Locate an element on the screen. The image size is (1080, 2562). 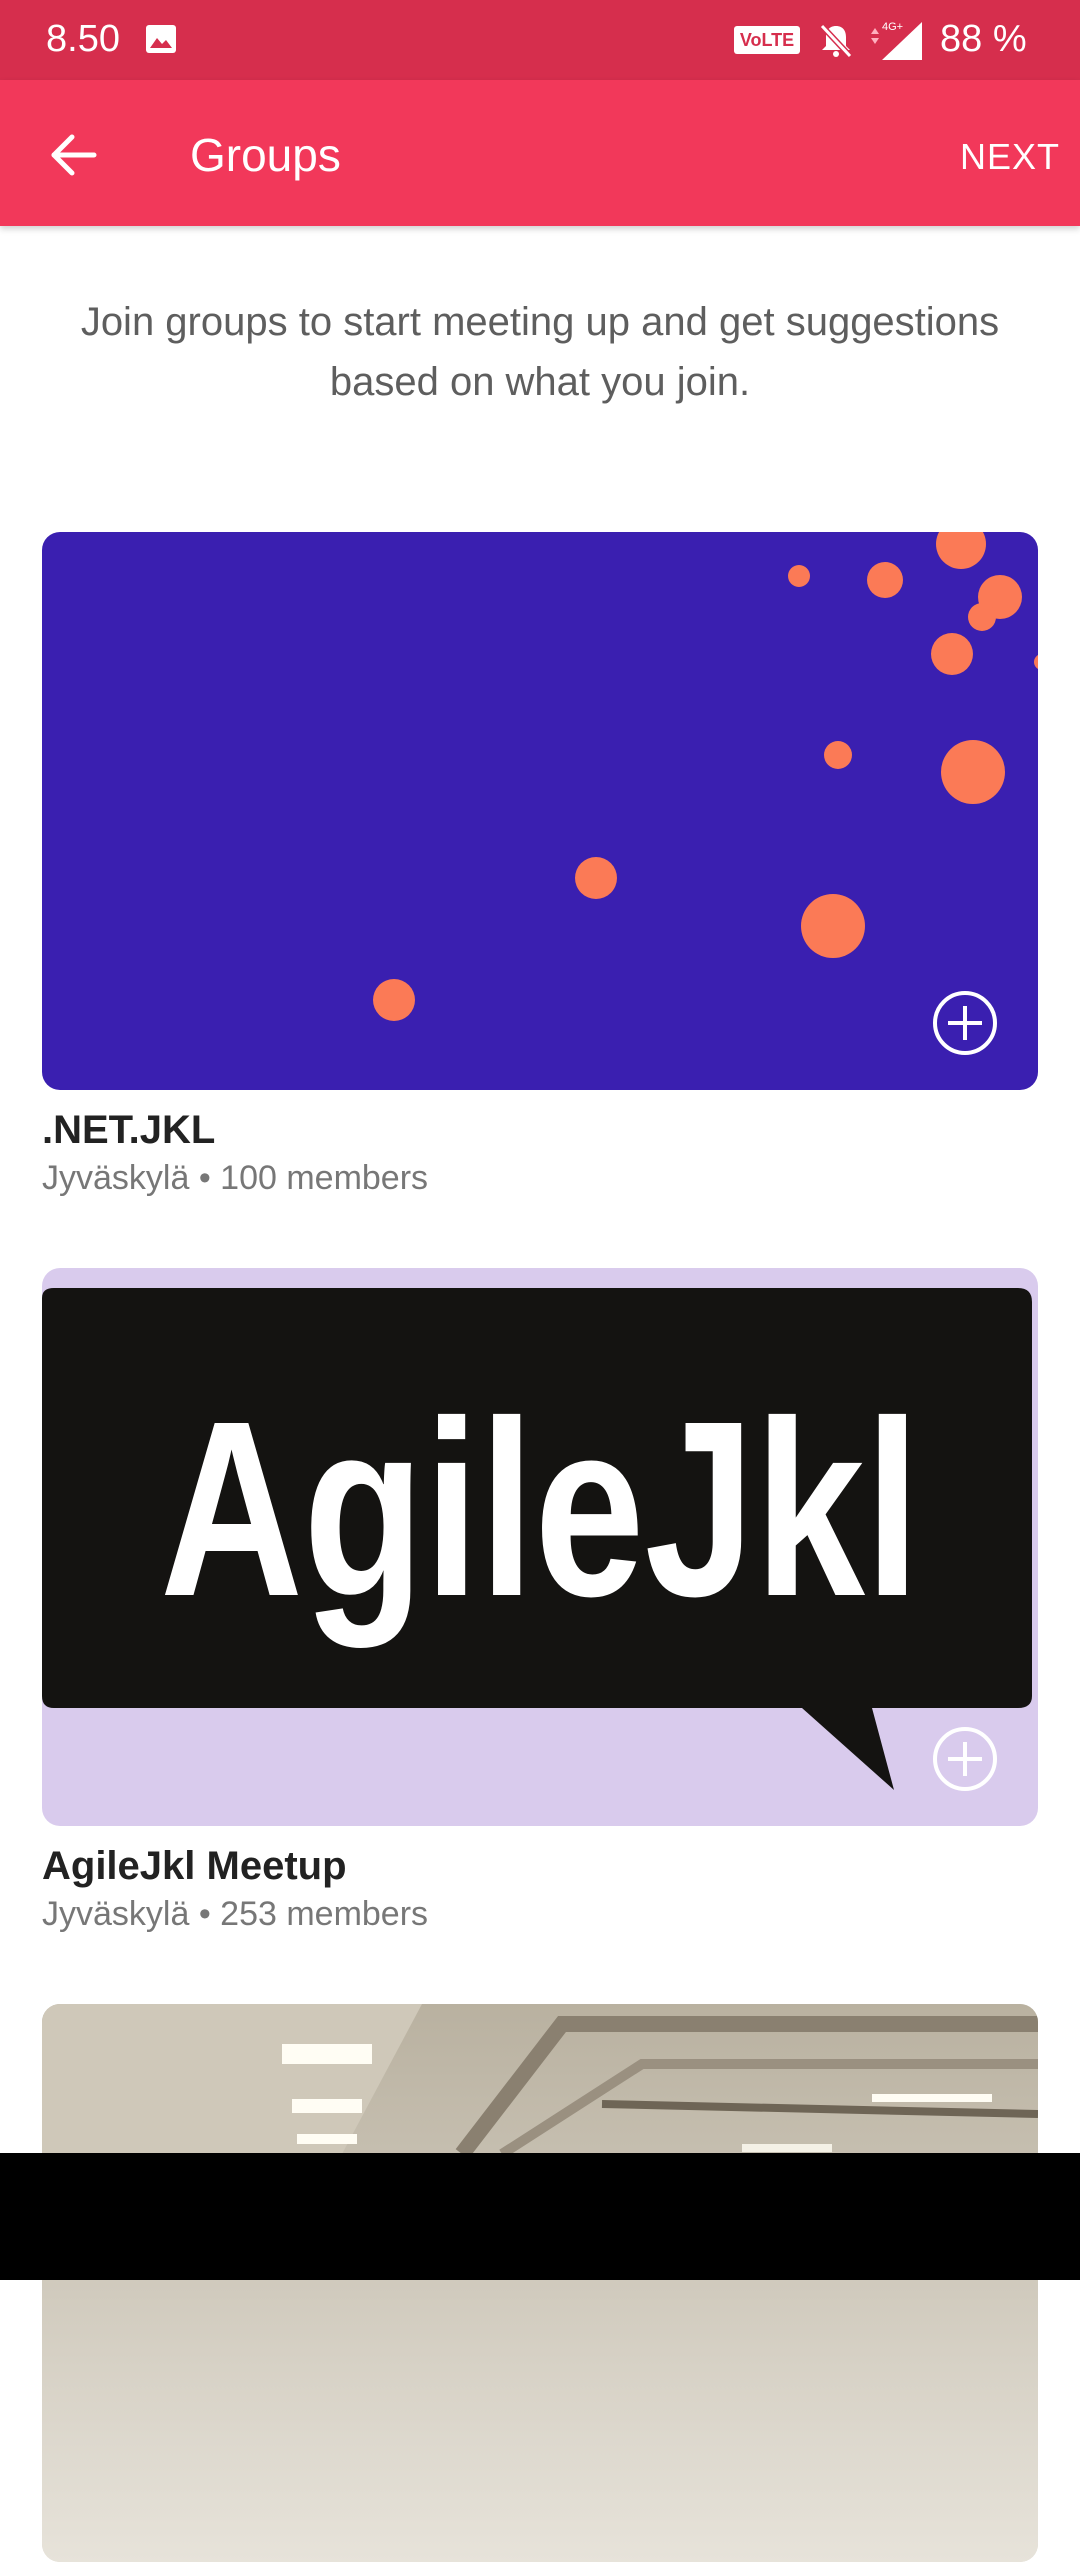
dots-pattern-image is located at coordinates (705, 776).